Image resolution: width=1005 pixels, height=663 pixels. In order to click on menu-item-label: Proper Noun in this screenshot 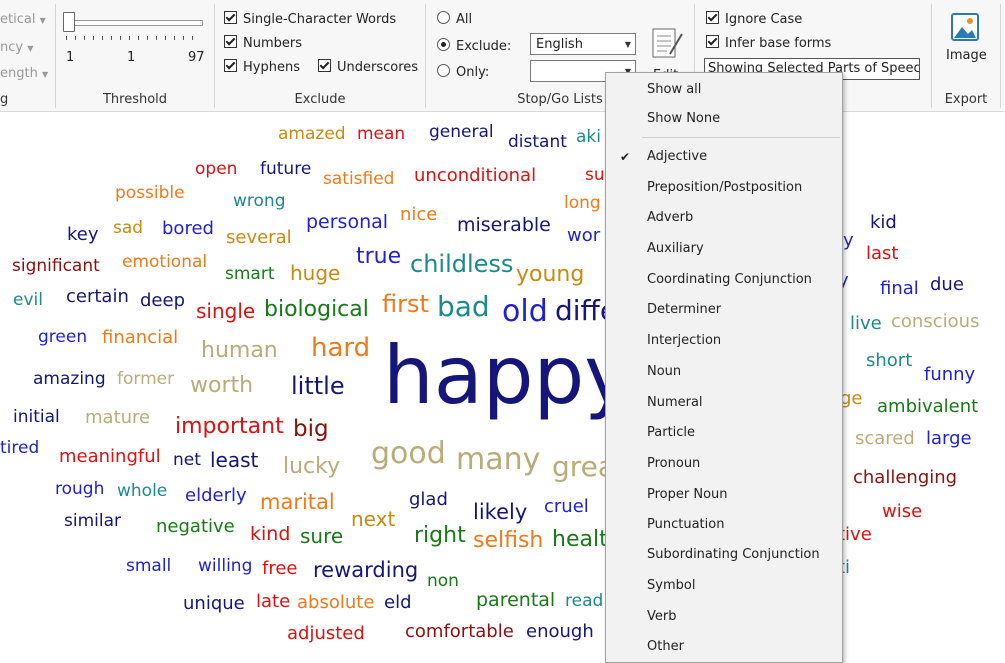, I will do `click(687, 494)`.